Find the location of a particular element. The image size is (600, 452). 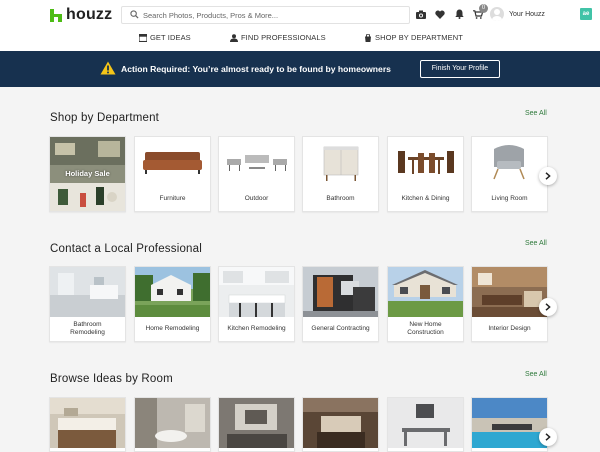

professional-card: Kitchen Remodeling is located at coordinates (256, 304).